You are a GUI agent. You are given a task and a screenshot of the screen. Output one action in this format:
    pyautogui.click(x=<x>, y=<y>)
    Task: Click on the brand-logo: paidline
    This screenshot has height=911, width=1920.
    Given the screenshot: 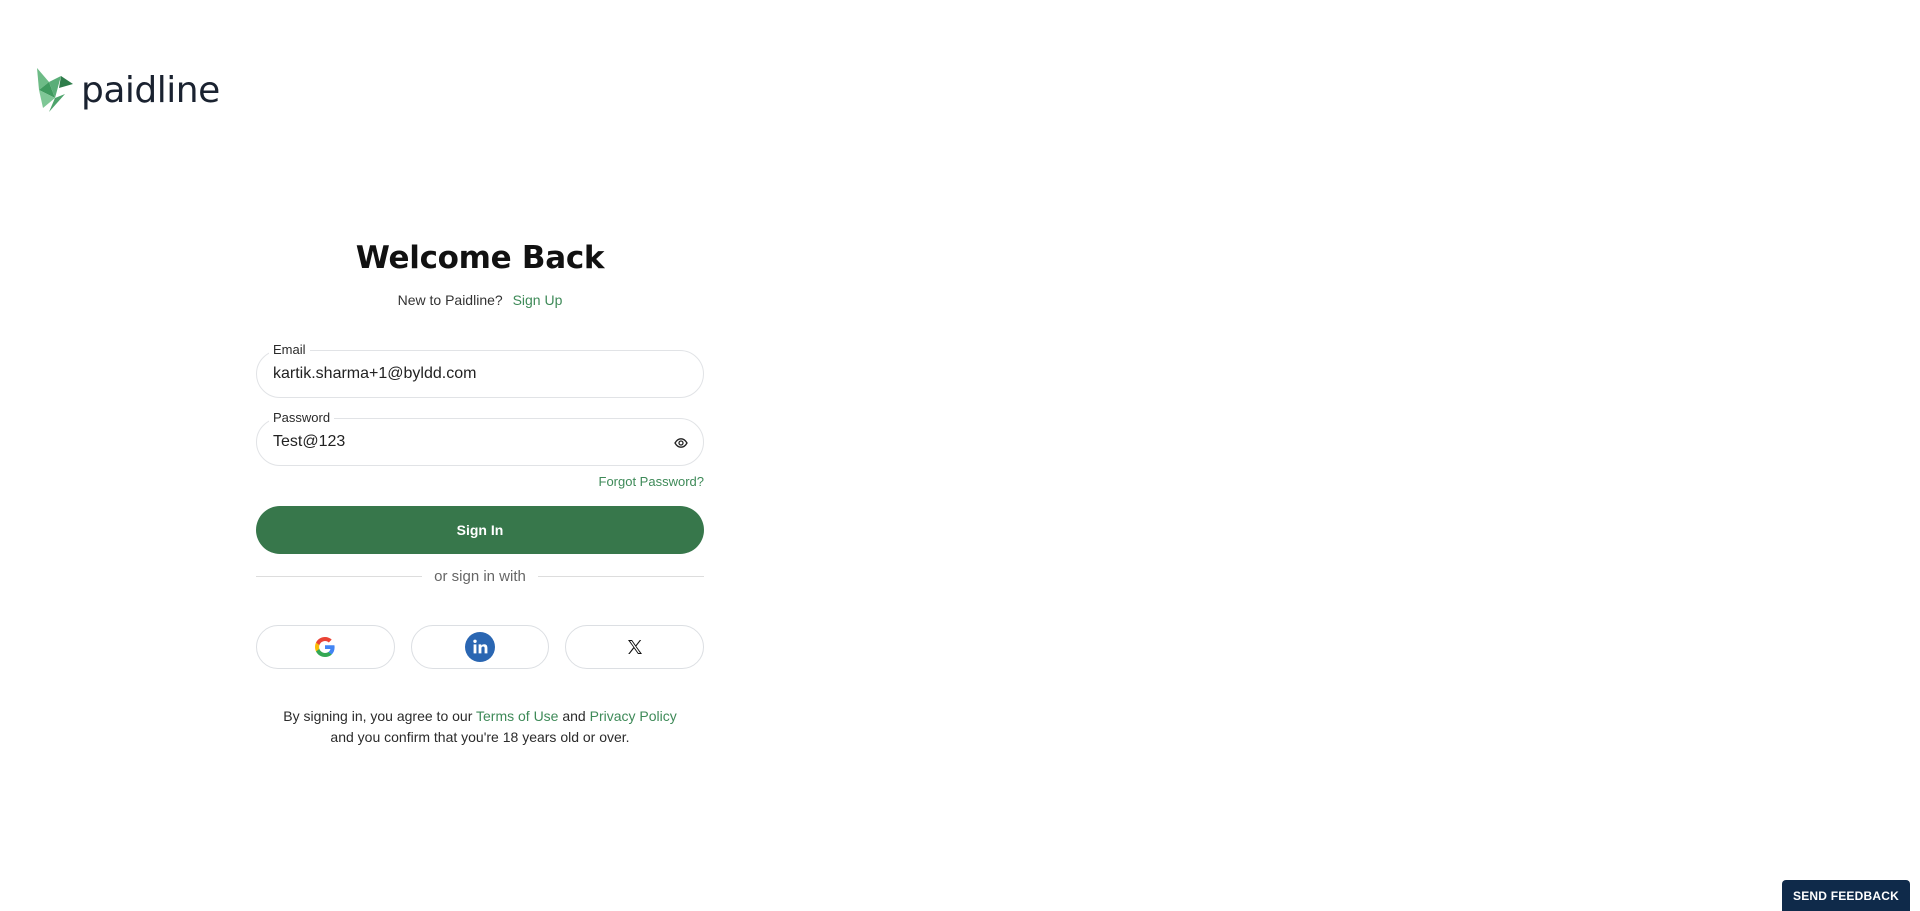 What is the action you would take?
    pyautogui.click(x=127, y=91)
    